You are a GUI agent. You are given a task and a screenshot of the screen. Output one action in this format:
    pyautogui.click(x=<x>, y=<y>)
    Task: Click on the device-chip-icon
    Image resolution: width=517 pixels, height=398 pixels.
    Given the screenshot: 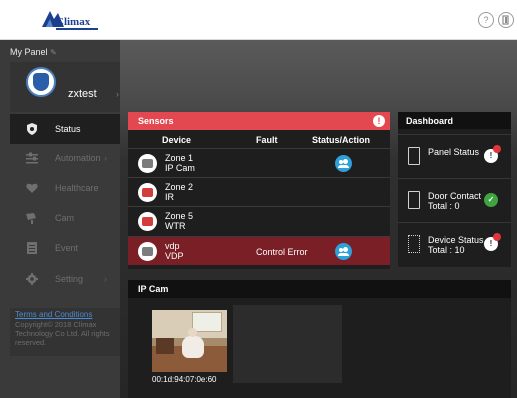 What is the action you would take?
    pyautogui.click(x=414, y=244)
    